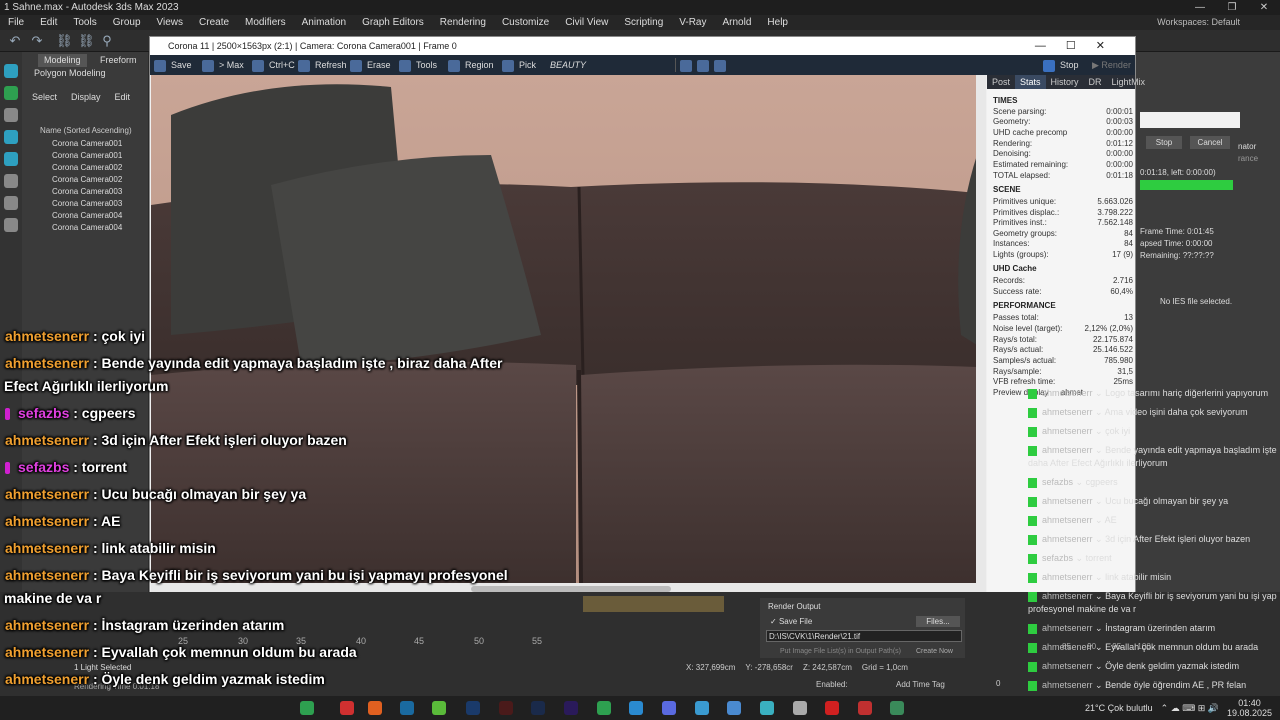  What do you see at coordinates (1200, 7) in the screenshot?
I see `minimize-icon: —` at bounding box center [1200, 7].